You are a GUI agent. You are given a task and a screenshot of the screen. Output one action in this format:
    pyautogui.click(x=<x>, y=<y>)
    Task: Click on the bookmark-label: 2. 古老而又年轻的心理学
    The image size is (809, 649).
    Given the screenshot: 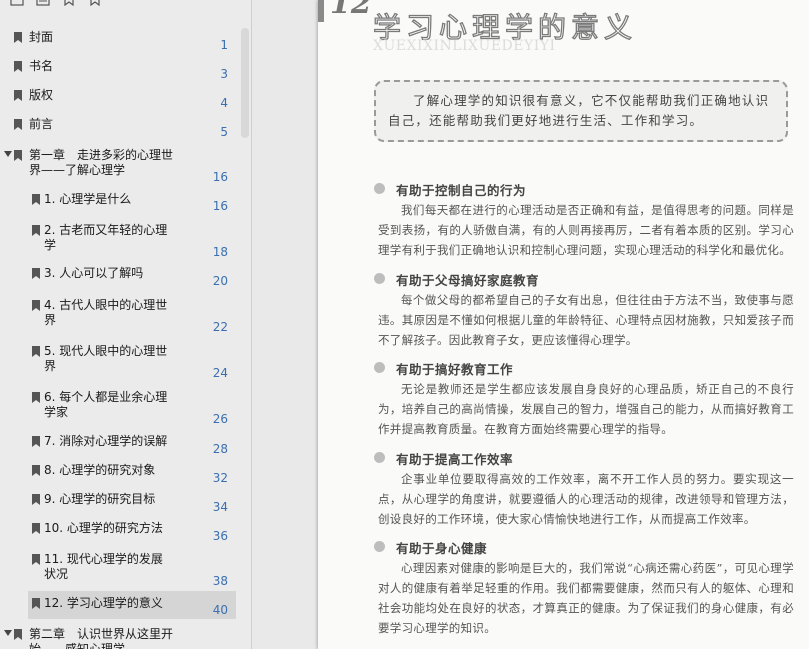 What is the action you would take?
    pyautogui.click(x=106, y=237)
    